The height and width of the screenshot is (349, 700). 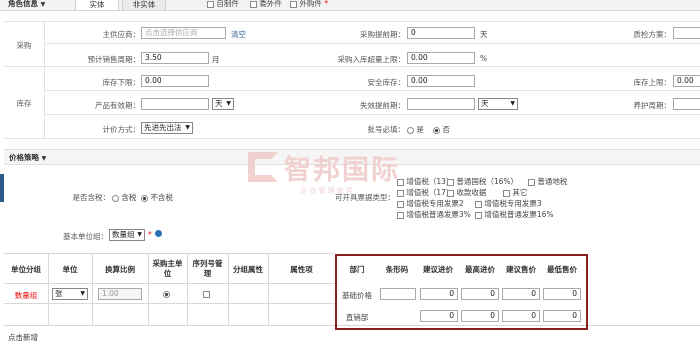 I want to click on tax-no-radio, so click(x=144, y=198).